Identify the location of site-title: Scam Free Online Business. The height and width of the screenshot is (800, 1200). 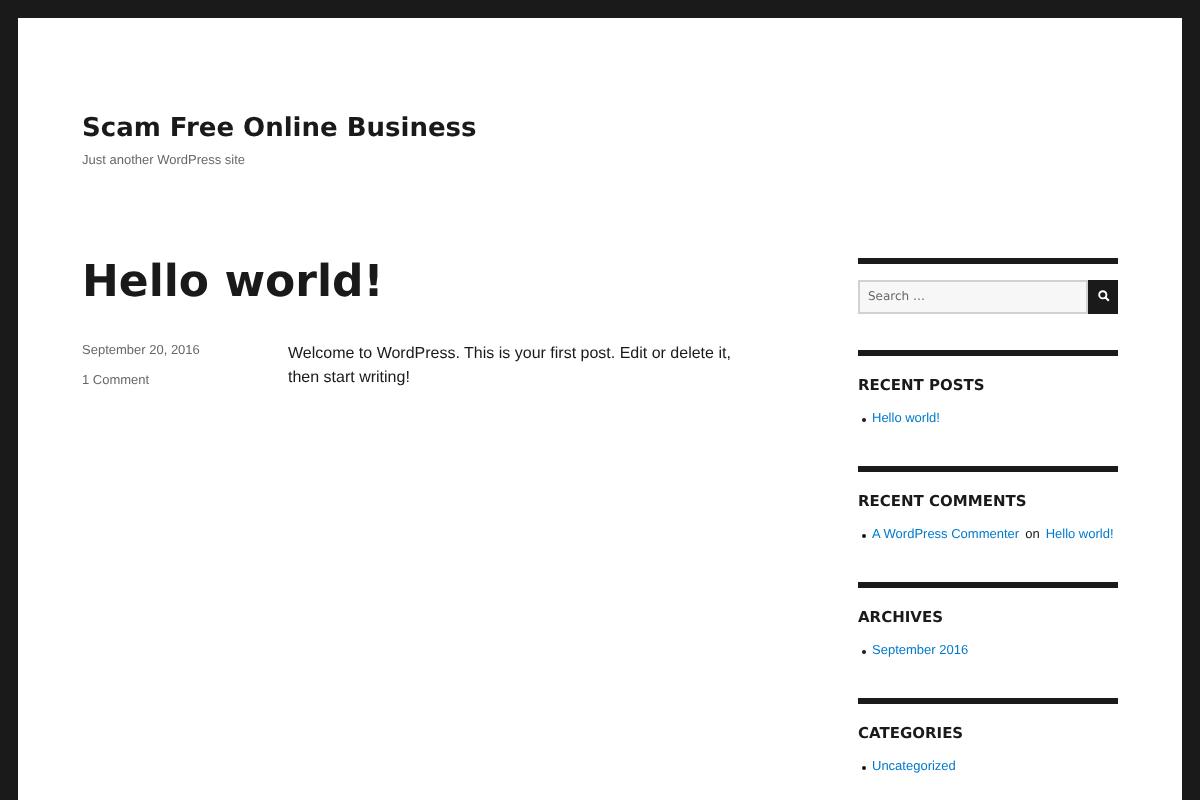
(279, 130).